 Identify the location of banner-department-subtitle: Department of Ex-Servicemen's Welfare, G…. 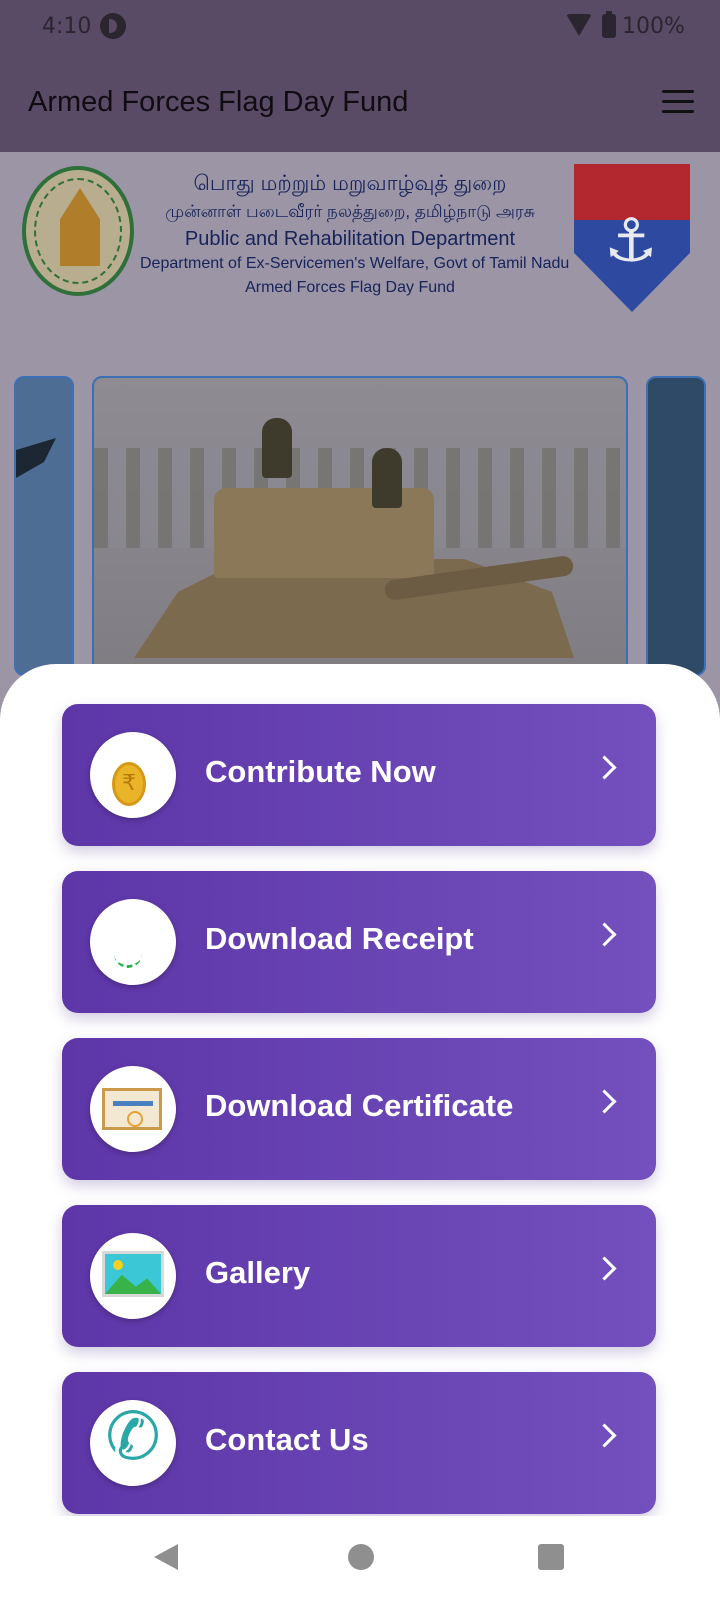
(355, 263).